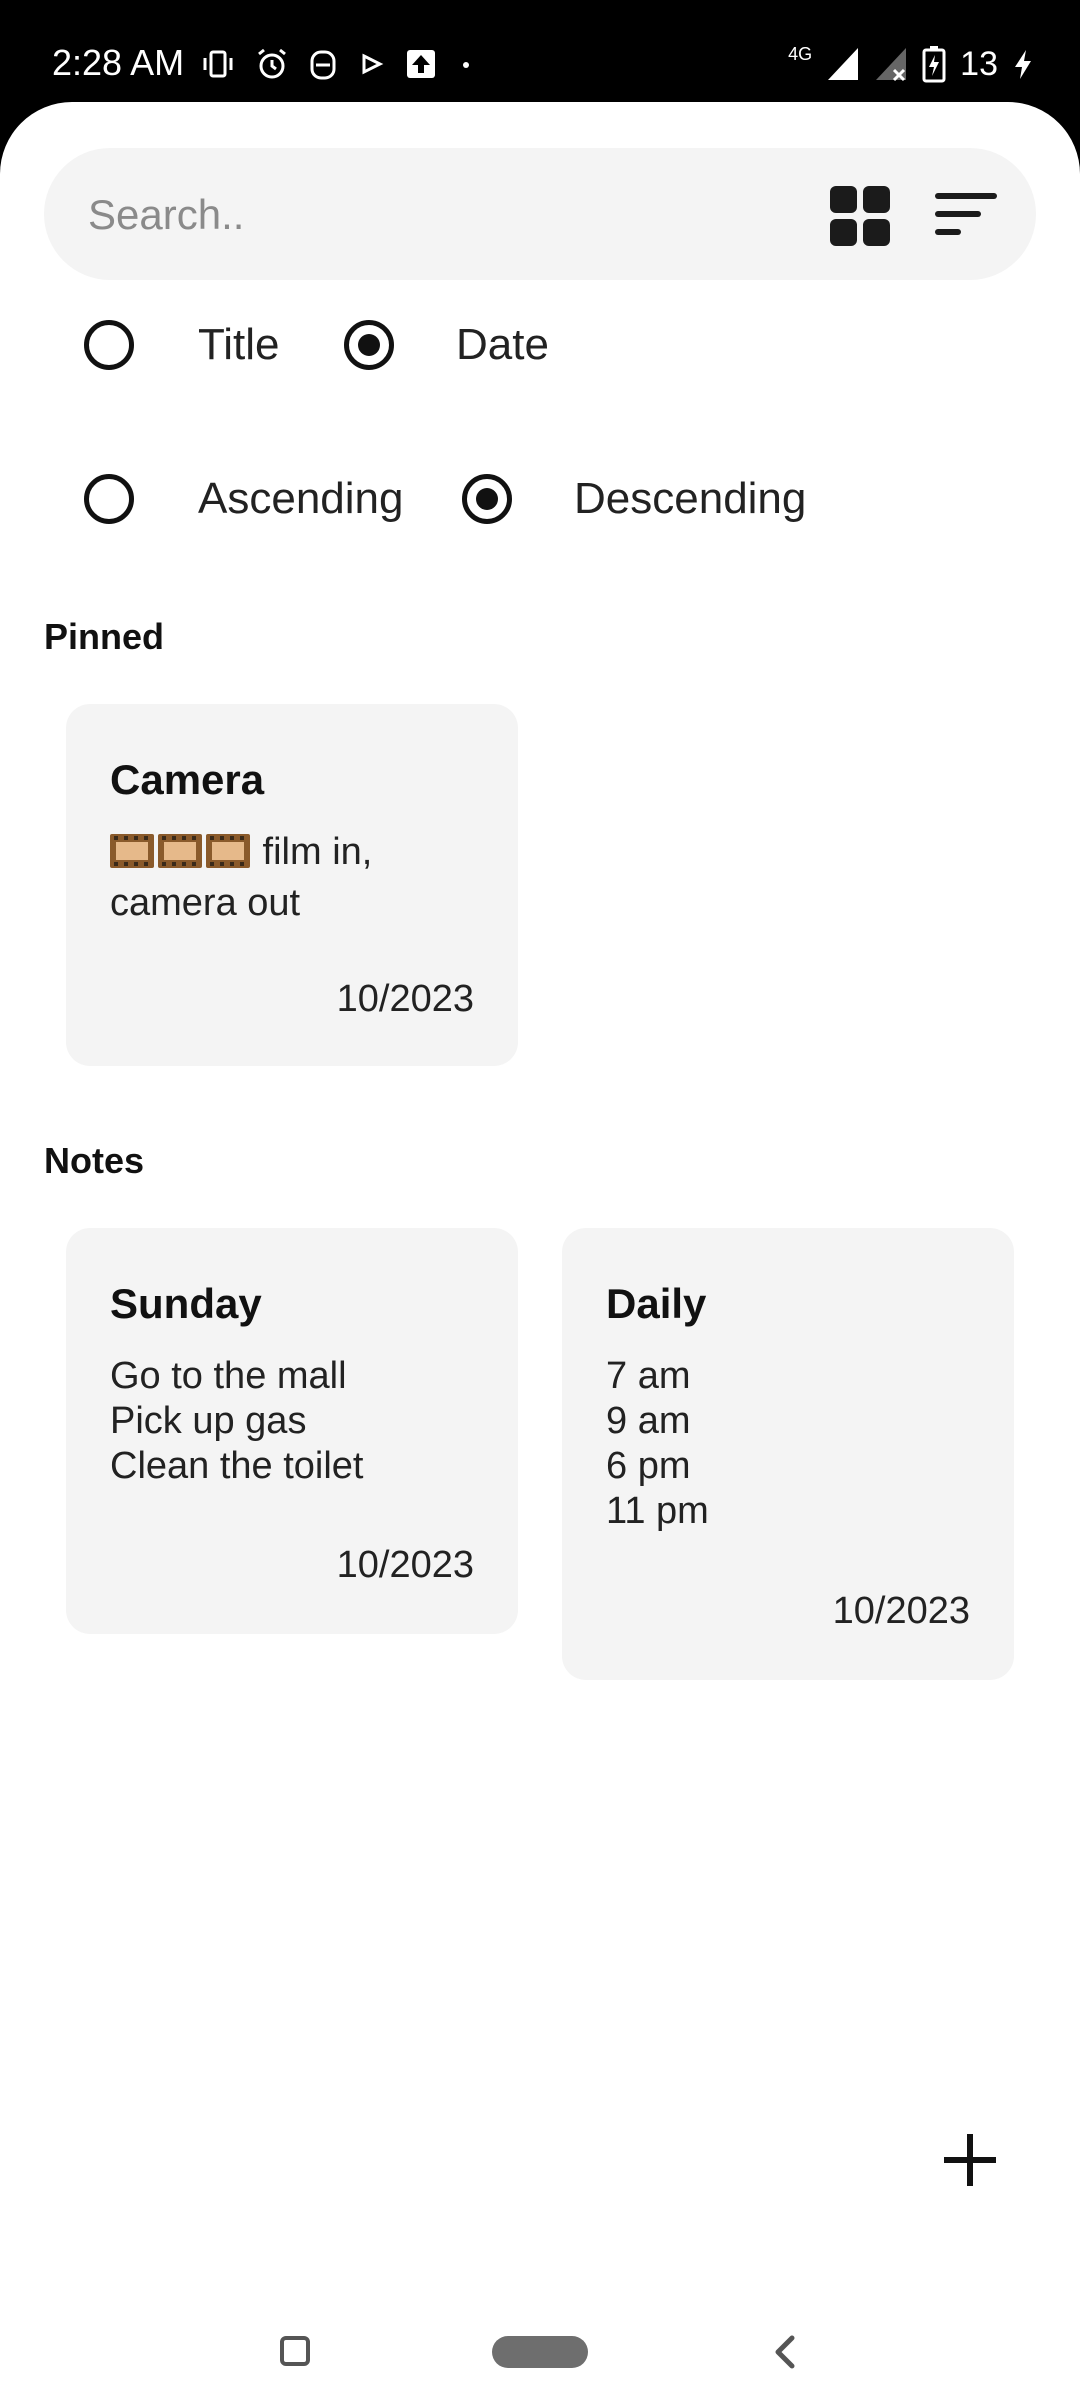  What do you see at coordinates (934, 64) in the screenshot?
I see `battery-charging-icon` at bounding box center [934, 64].